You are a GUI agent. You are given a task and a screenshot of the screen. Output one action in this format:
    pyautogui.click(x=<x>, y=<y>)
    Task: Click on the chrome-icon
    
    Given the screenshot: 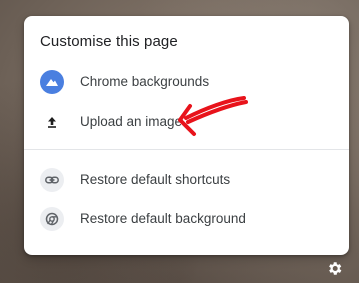 What is the action you would take?
    pyautogui.click(x=52, y=219)
    